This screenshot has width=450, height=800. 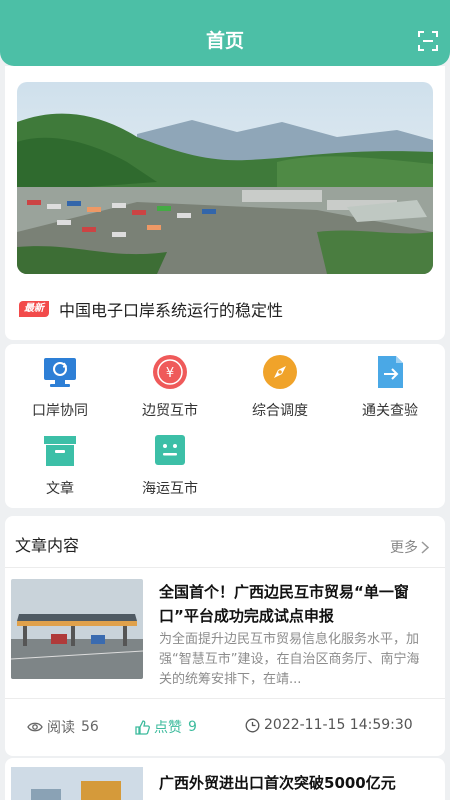 I want to click on grid-item-border-trade: ¥ 边贸互市, so click(x=170, y=387).